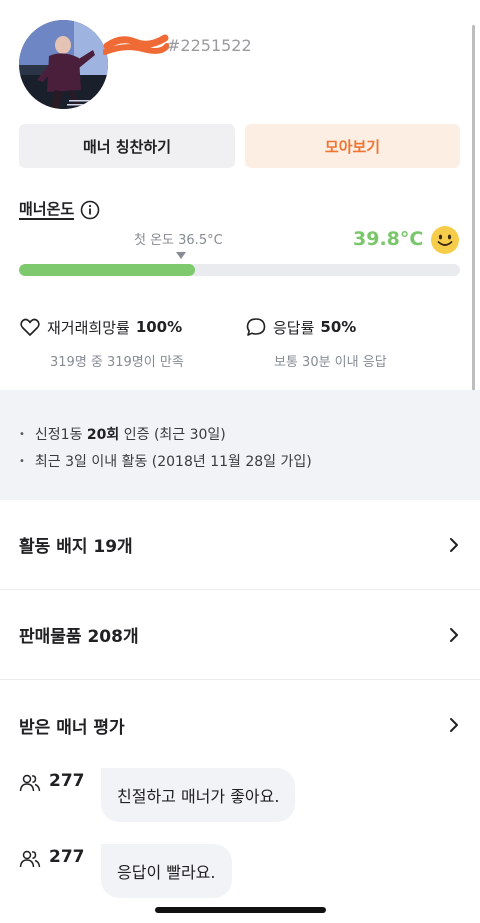  I want to click on info-section, so click(240, 445).